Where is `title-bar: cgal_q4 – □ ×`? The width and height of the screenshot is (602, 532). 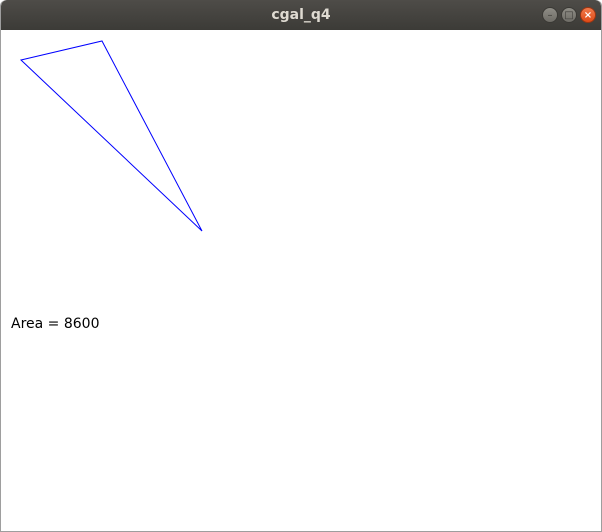
title-bar: cgal_q4 – □ × is located at coordinates (301, 15).